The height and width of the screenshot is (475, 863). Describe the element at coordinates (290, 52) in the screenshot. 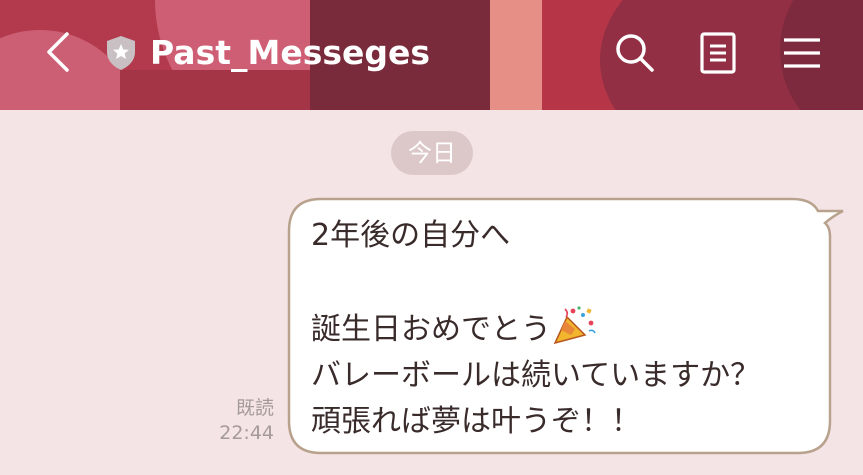

I see `chat-title: Past_Messeges` at that location.